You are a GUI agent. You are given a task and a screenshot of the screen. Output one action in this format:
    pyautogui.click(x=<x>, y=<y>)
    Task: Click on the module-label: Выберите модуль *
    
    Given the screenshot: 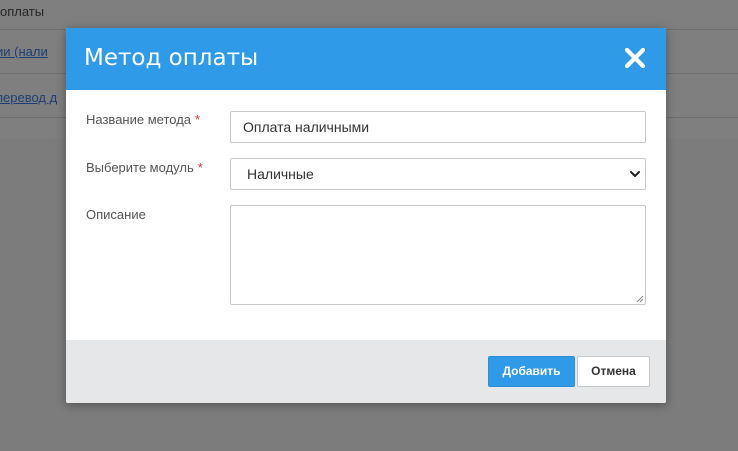 What is the action you would take?
    pyautogui.click(x=144, y=167)
    